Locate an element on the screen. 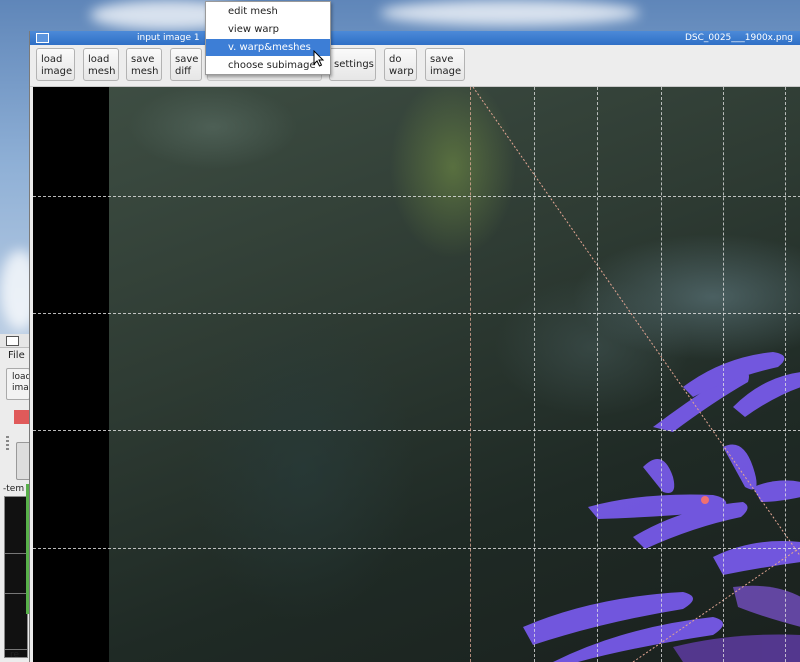 Image resolution: width=800 pixels, height=662 pixels. background-window-titlebar is located at coordinates (15, 341).